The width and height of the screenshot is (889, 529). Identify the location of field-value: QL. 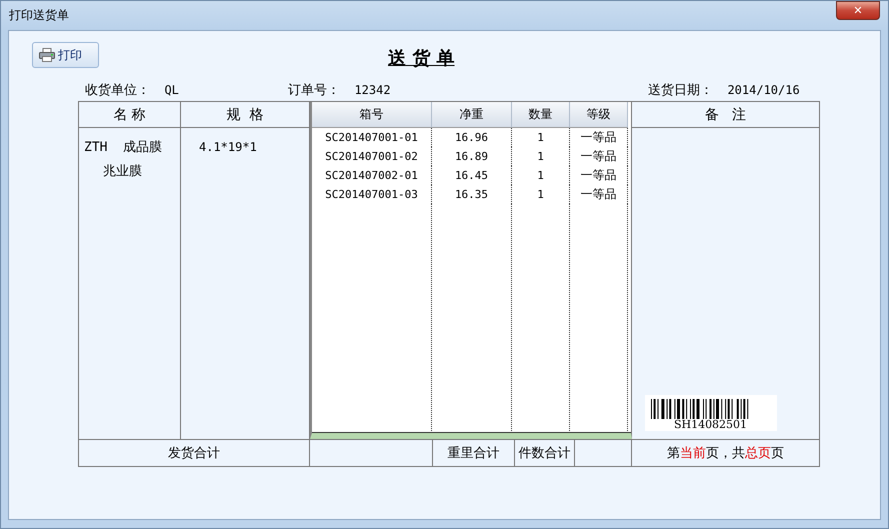
(171, 89).